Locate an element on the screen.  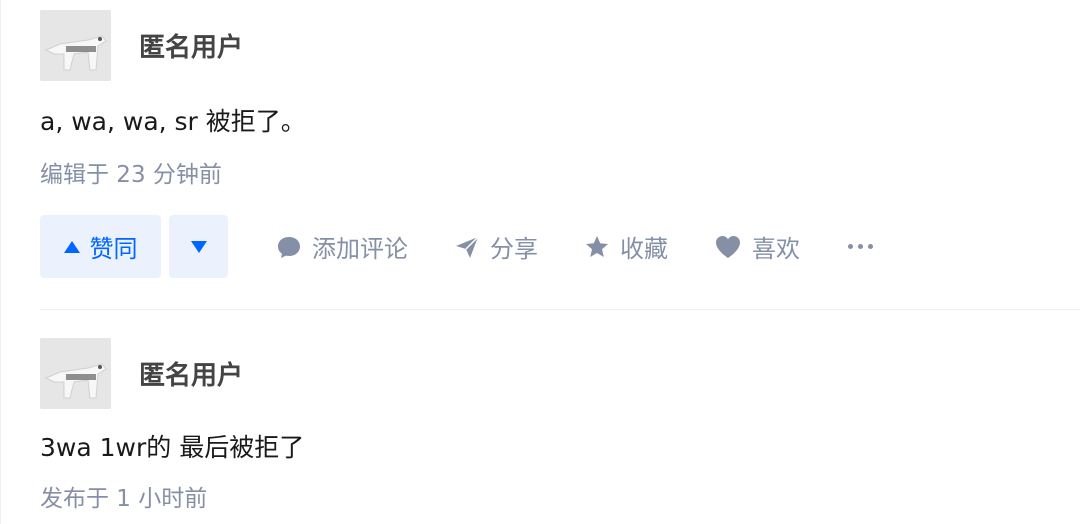
answer-timestamp: 编辑于 23 分钟前 is located at coordinates (560, 175).